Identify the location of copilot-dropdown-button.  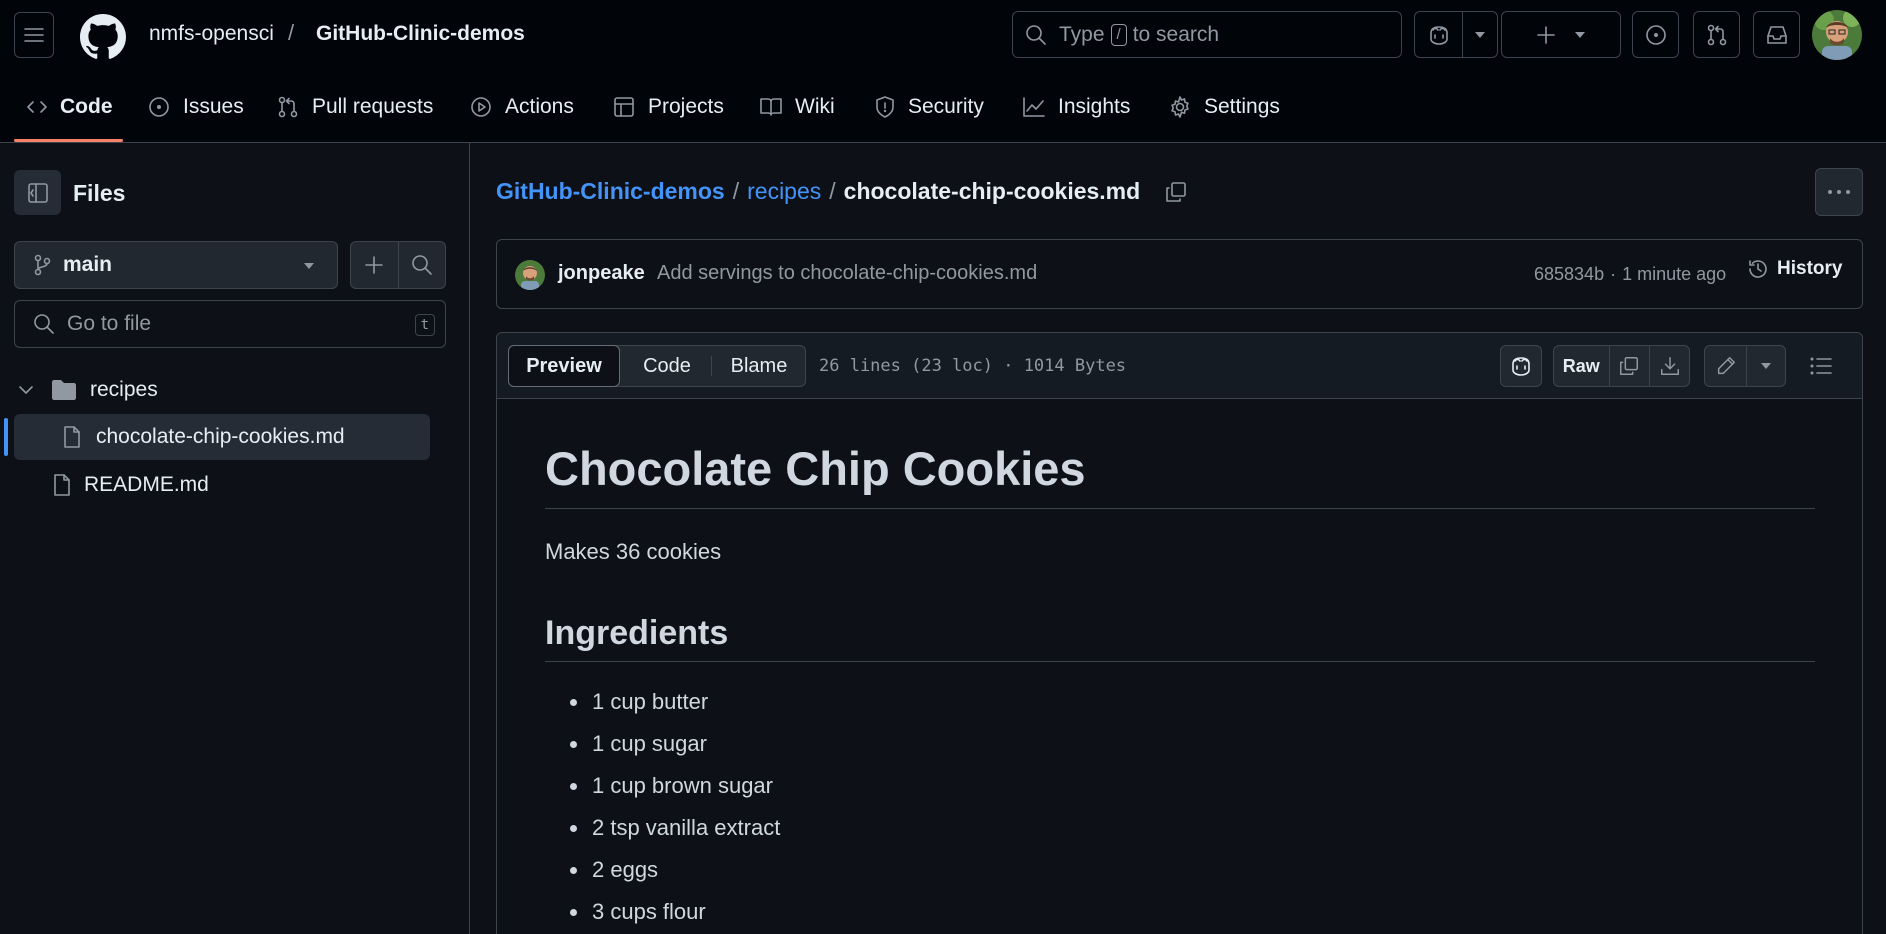
(1480, 34).